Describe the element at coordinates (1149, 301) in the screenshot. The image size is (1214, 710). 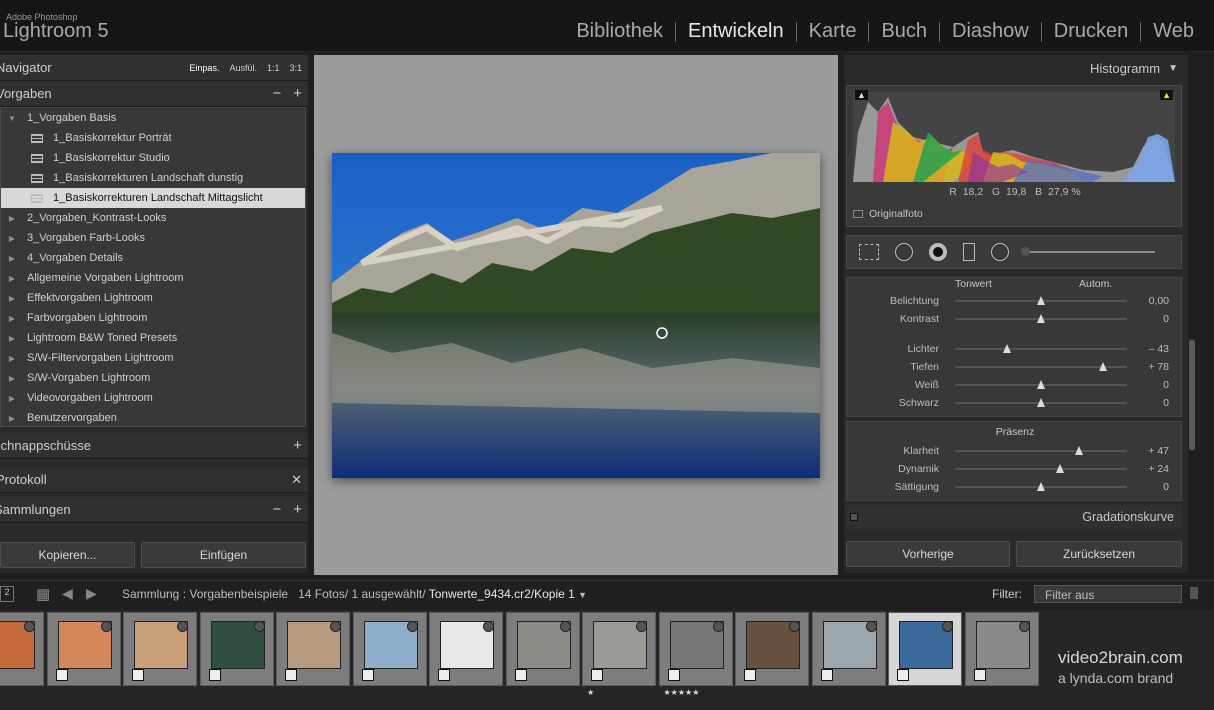
I see `slider-value: 0,00` at that location.